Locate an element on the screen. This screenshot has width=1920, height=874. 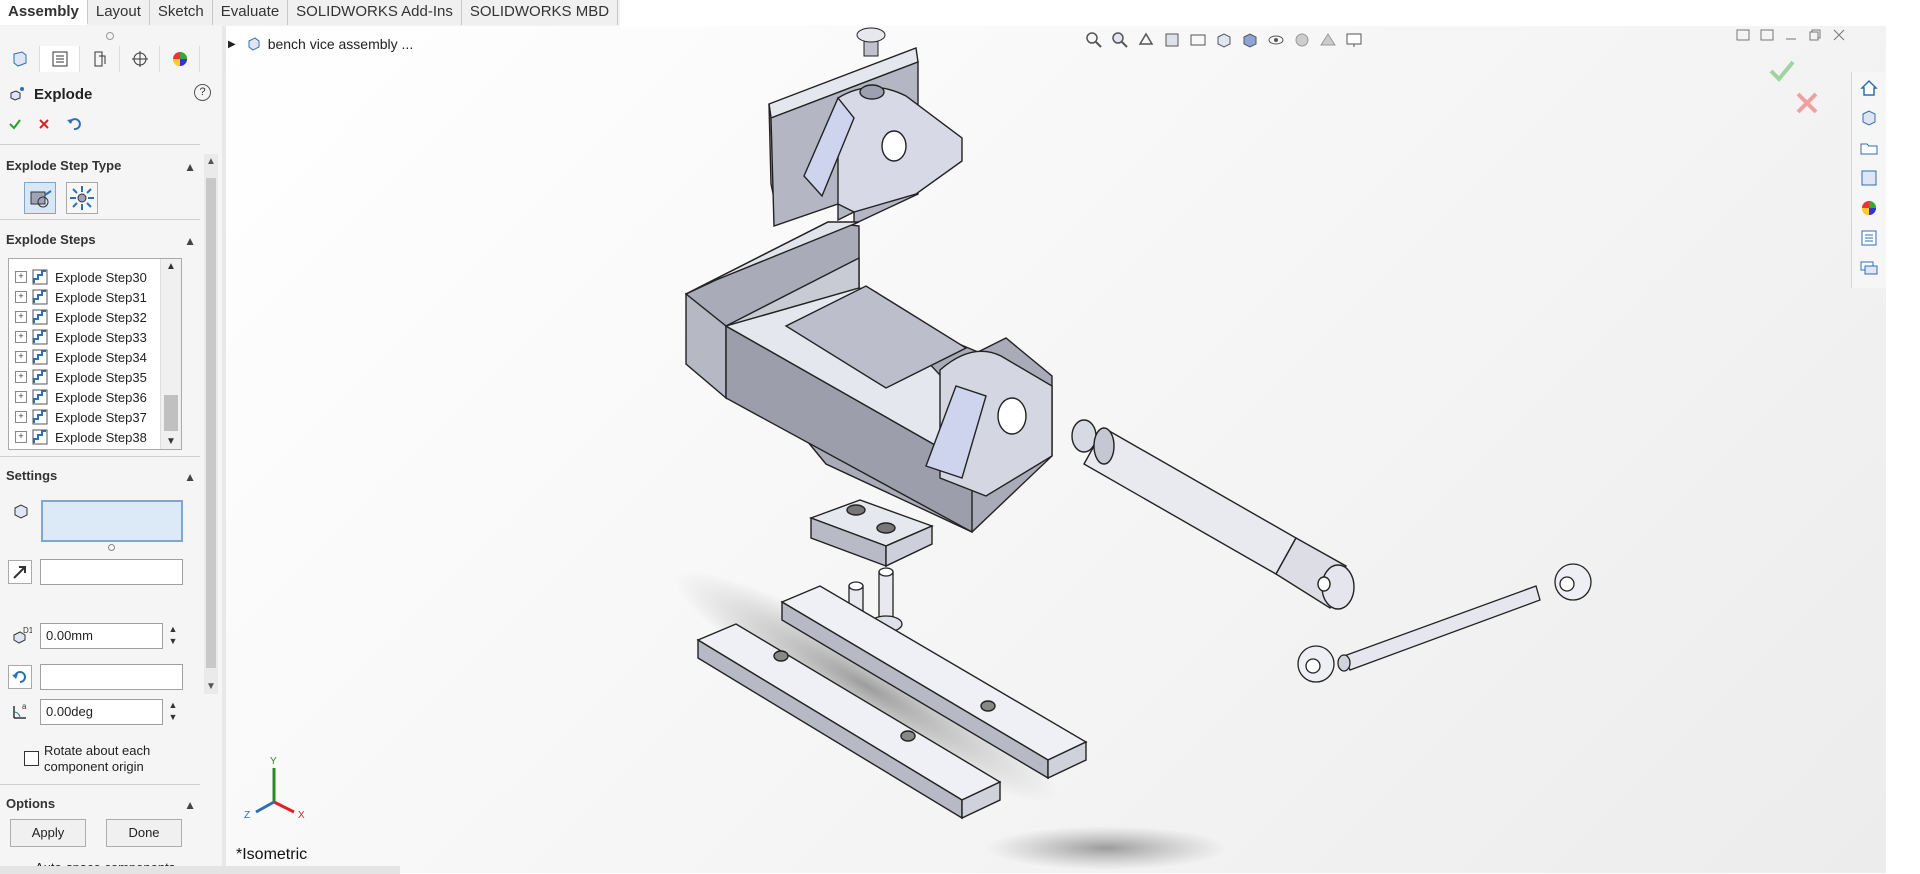
check-icon is located at coordinates (15, 124).